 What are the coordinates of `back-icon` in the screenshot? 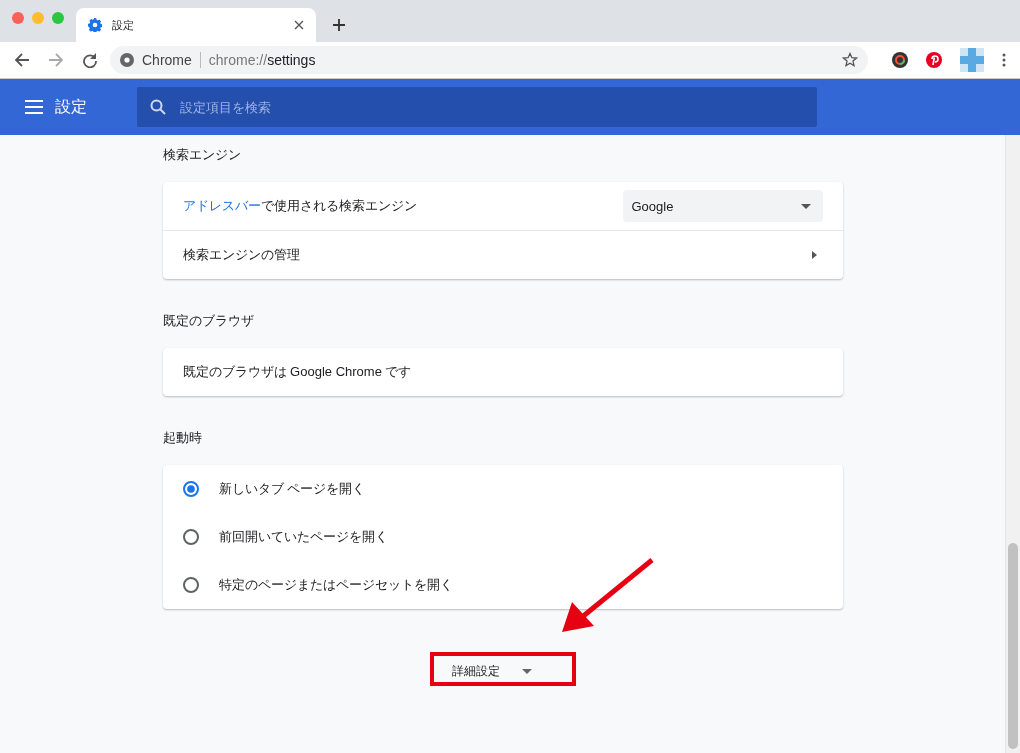 It's located at (22, 60).